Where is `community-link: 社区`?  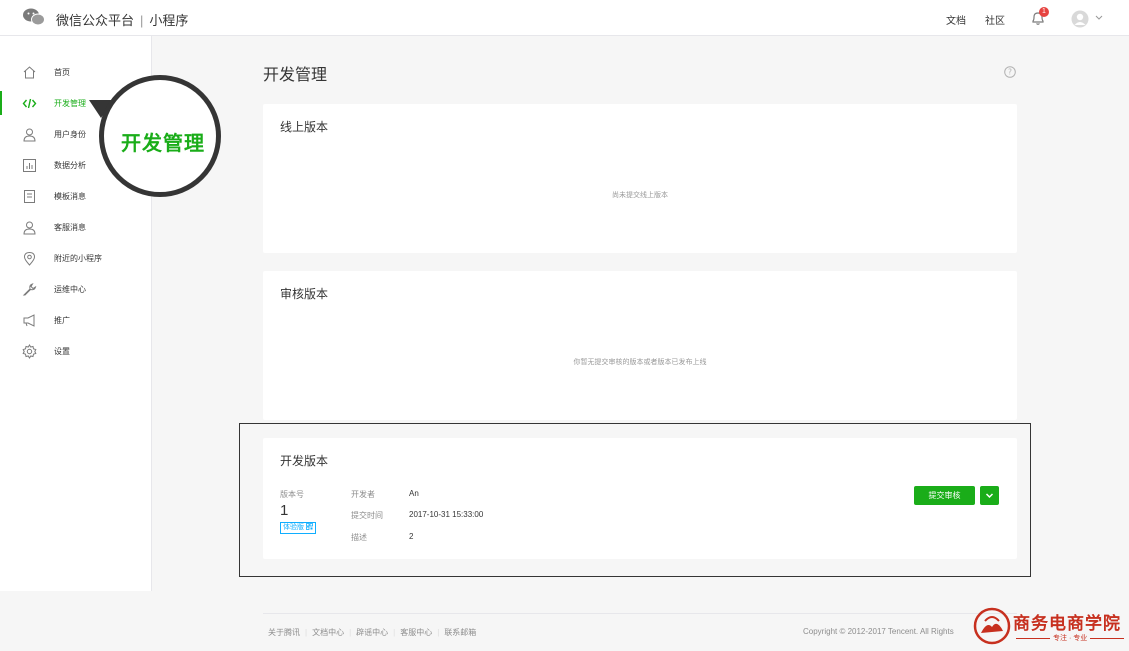
community-link: 社区 is located at coordinates (995, 19).